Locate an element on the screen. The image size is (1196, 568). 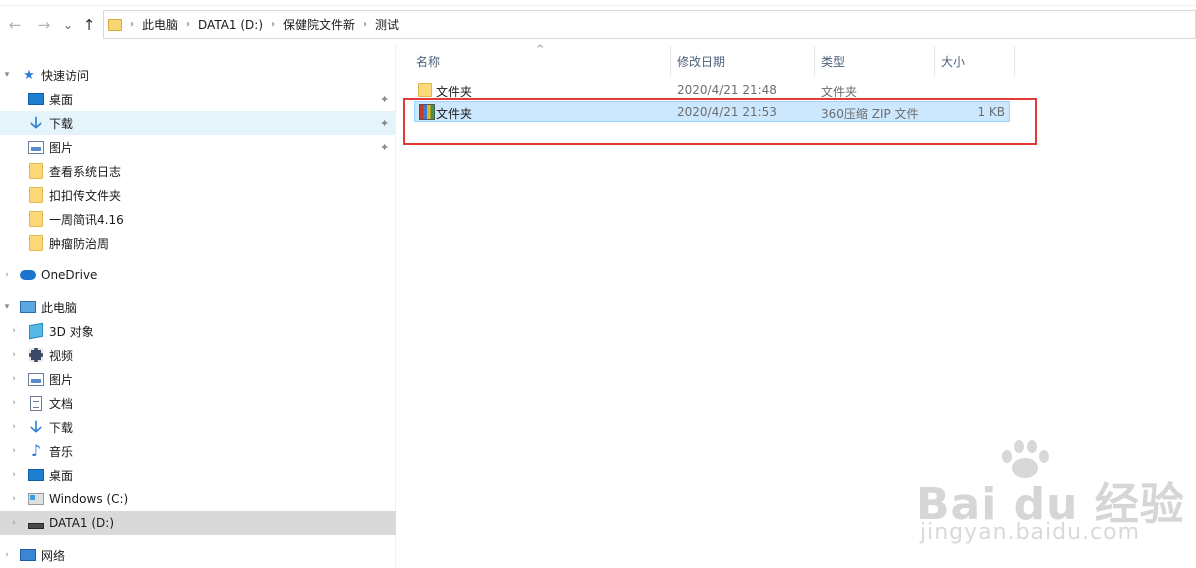
sidebar-item-label: 扣扣传文件夹 is located at coordinates (85, 195).